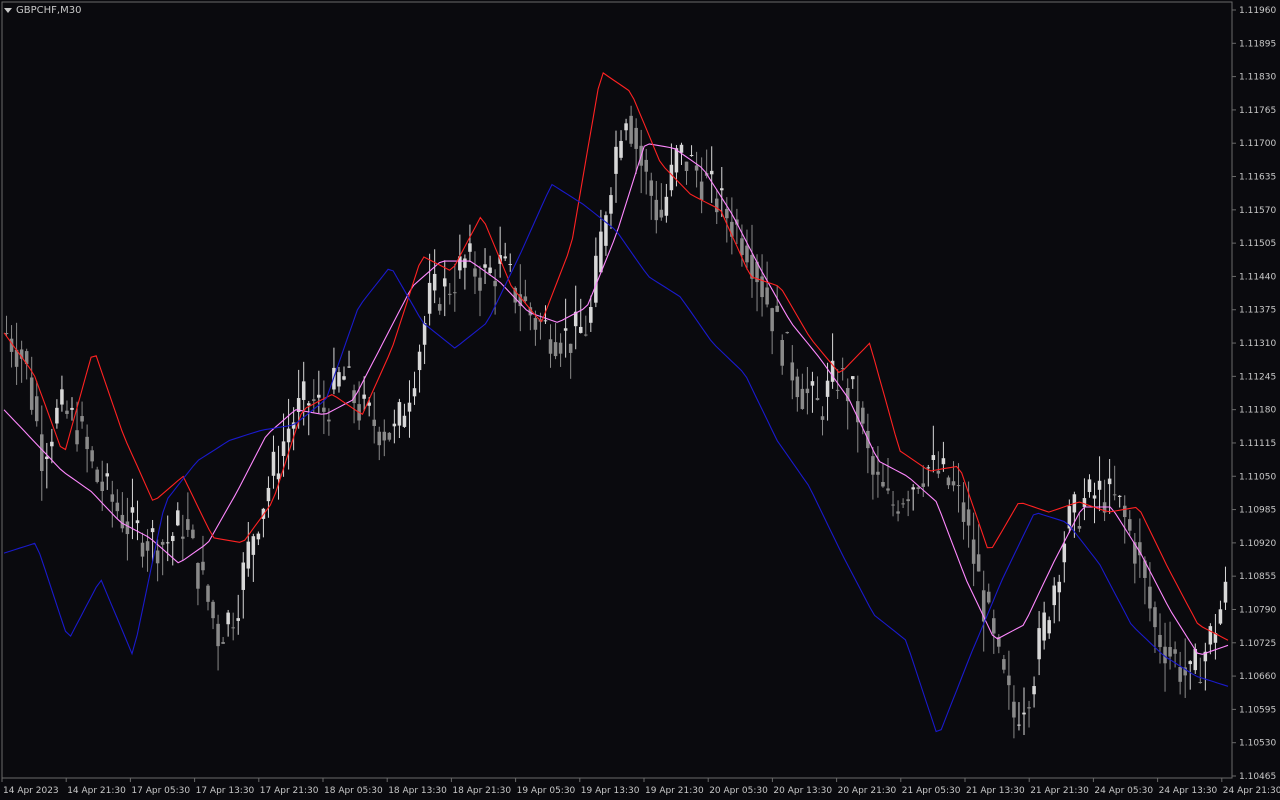 Image resolution: width=1280 pixels, height=800 pixels. What do you see at coordinates (1257, 710) in the screenshot?
I see `price-tick-label: 1.10595` at bounding box center [1257, 710].